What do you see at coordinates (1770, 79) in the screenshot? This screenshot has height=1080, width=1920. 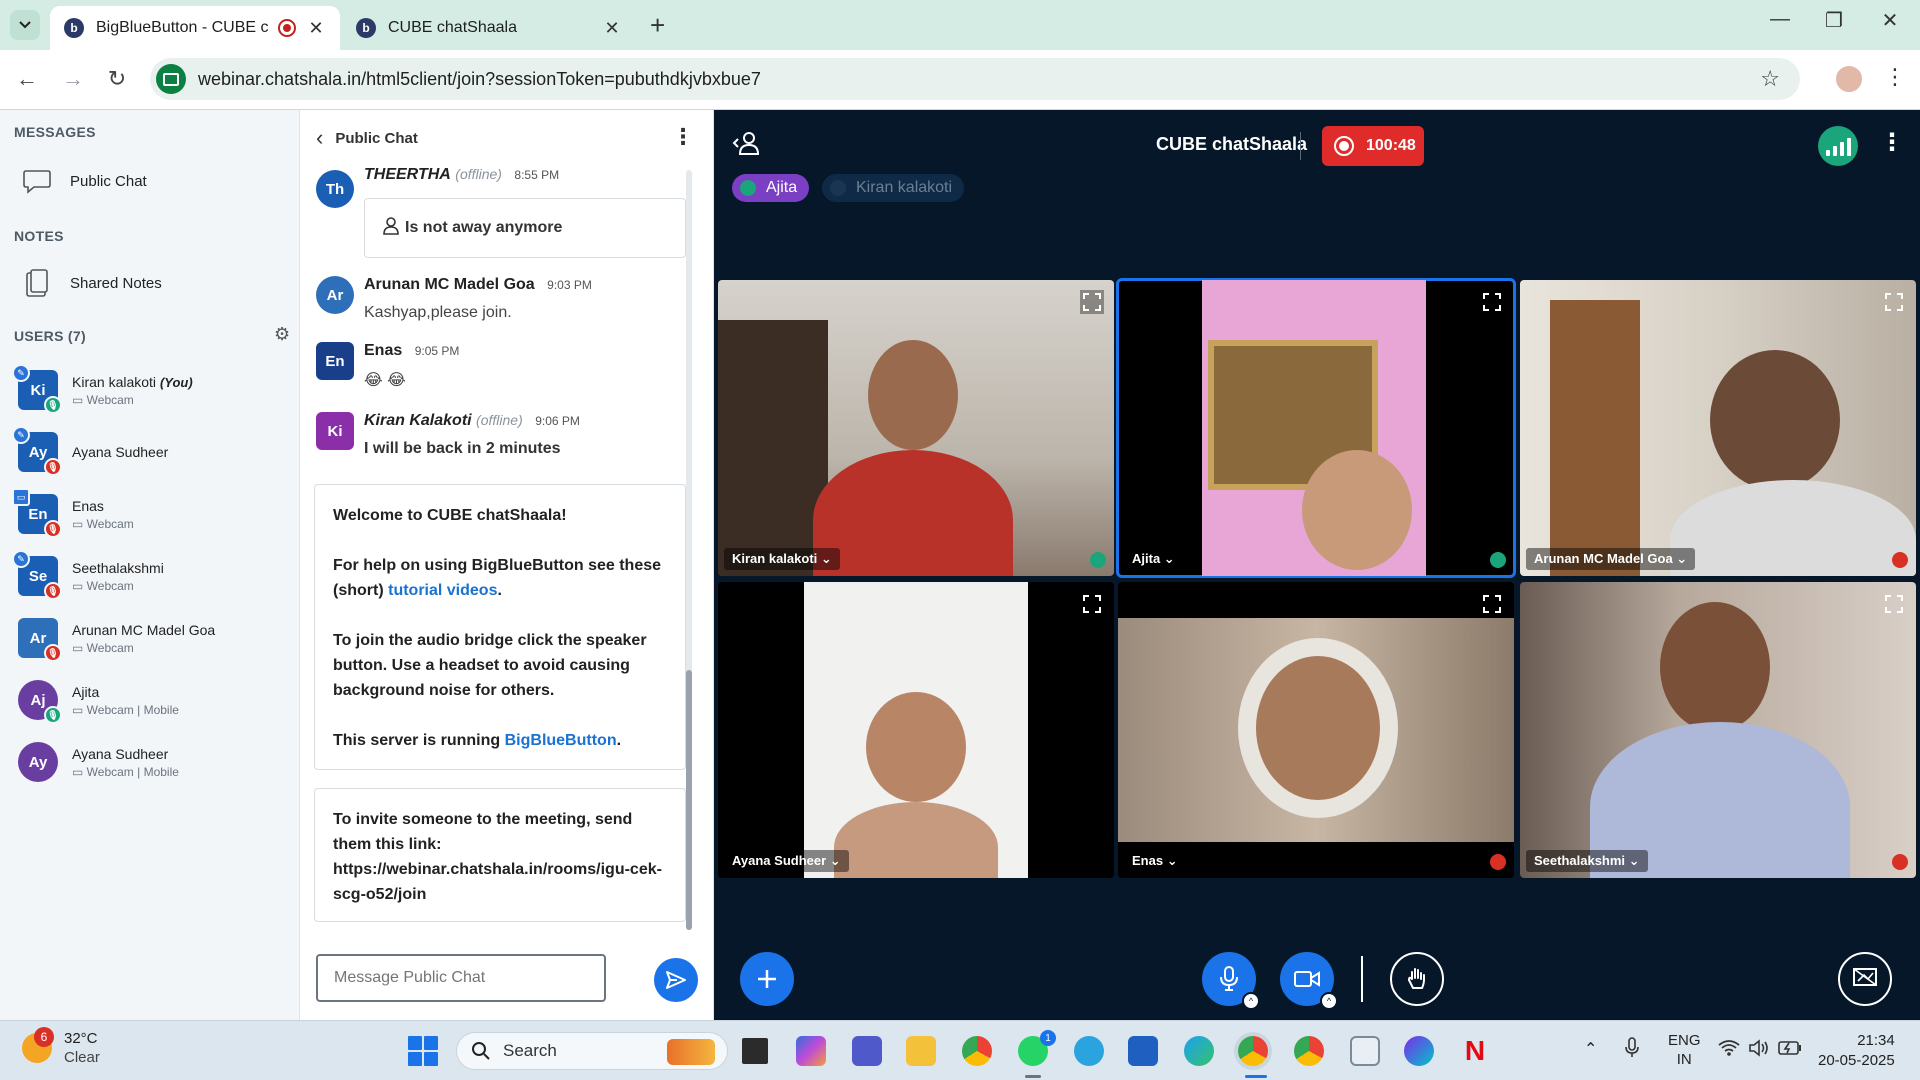 I see `bookmark-star-icon: ☆` at bounding box center [1770, 79].